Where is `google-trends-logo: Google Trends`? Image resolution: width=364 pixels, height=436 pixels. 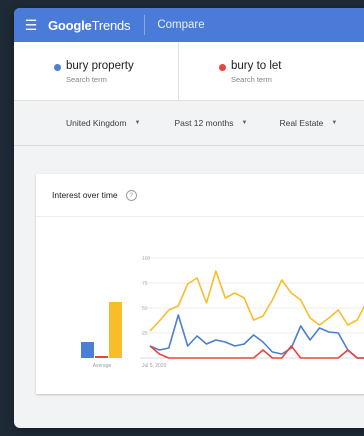 google-trends-logo: Google Trends is located at coordinates (89, 25).